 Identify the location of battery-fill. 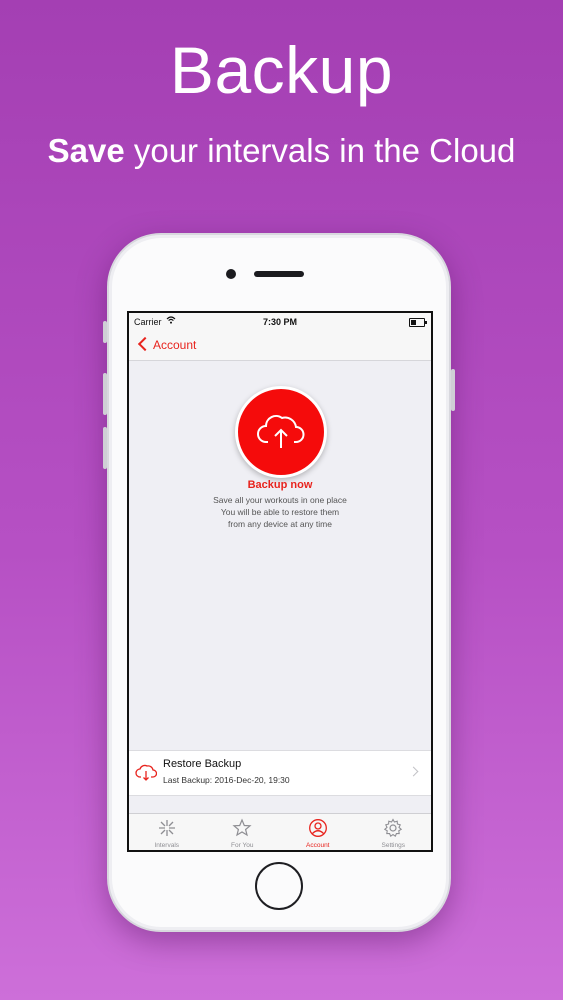
(413, 322).